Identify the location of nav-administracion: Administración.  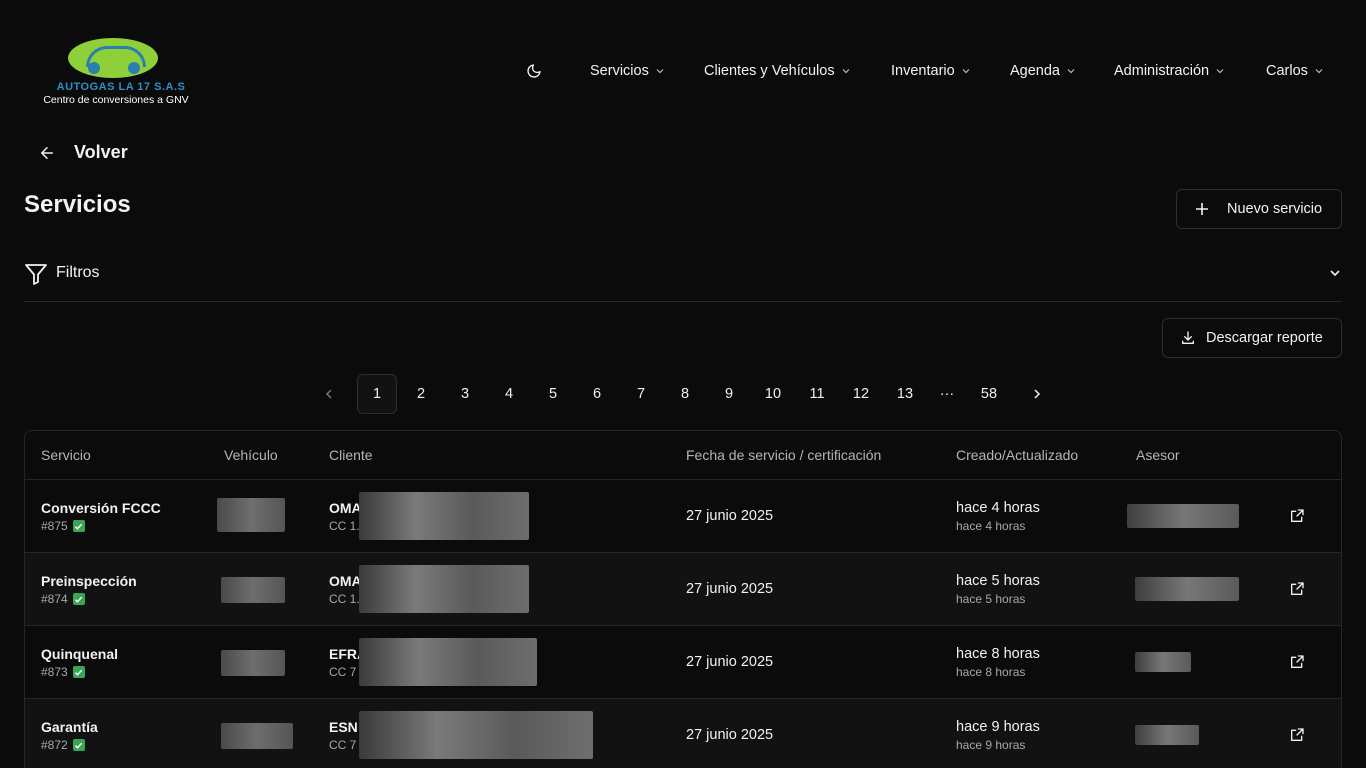
(1169, 71).